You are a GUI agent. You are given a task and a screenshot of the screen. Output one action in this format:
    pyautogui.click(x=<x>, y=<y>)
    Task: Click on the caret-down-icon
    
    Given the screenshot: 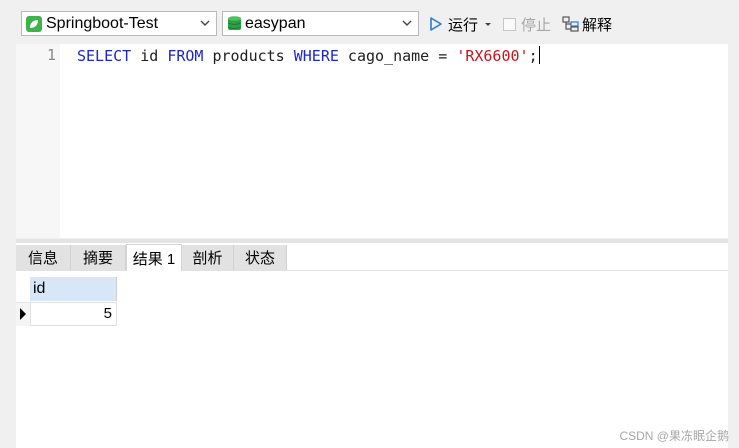 What is the action you would take?
    pyautogui.click(x=488, y=24)
    